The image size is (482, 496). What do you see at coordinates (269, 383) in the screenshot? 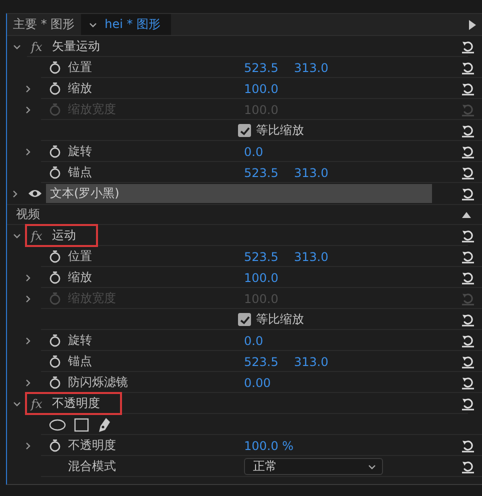
I see `property-value: 0.00` at bounding box center [269, 383].